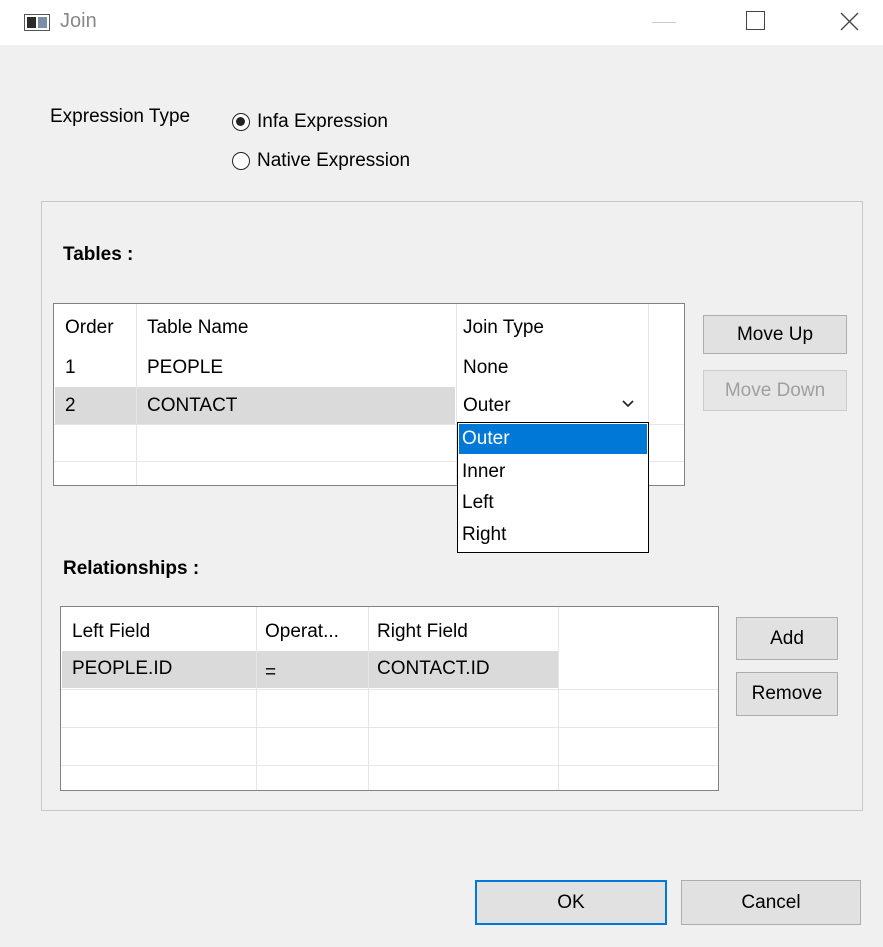  What do you see at coordinates (553, 535) in the screenshot?
I see `dropdown-option-right: Right` at bounding box center [553, 535].